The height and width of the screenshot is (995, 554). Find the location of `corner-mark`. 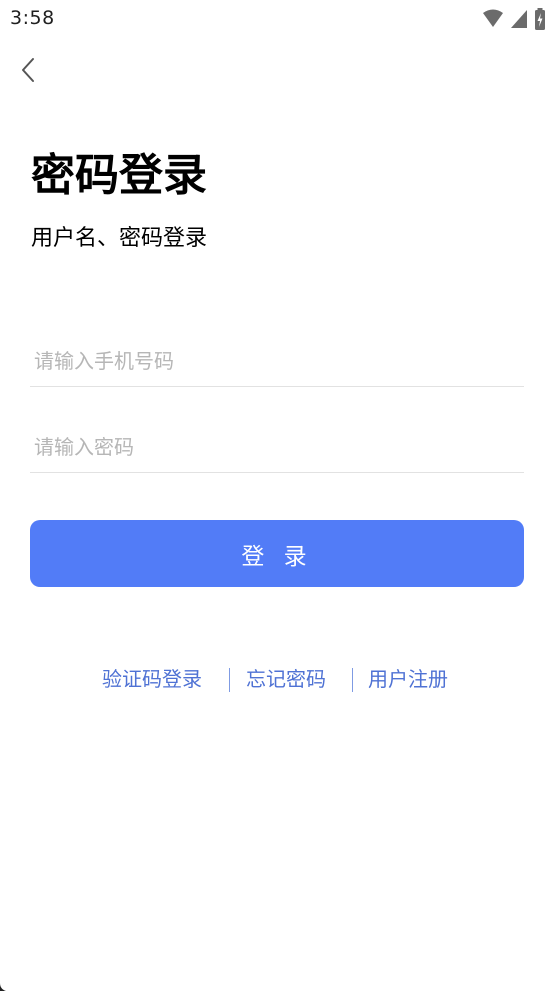

corner-mark is located at coordinates (3, 983).